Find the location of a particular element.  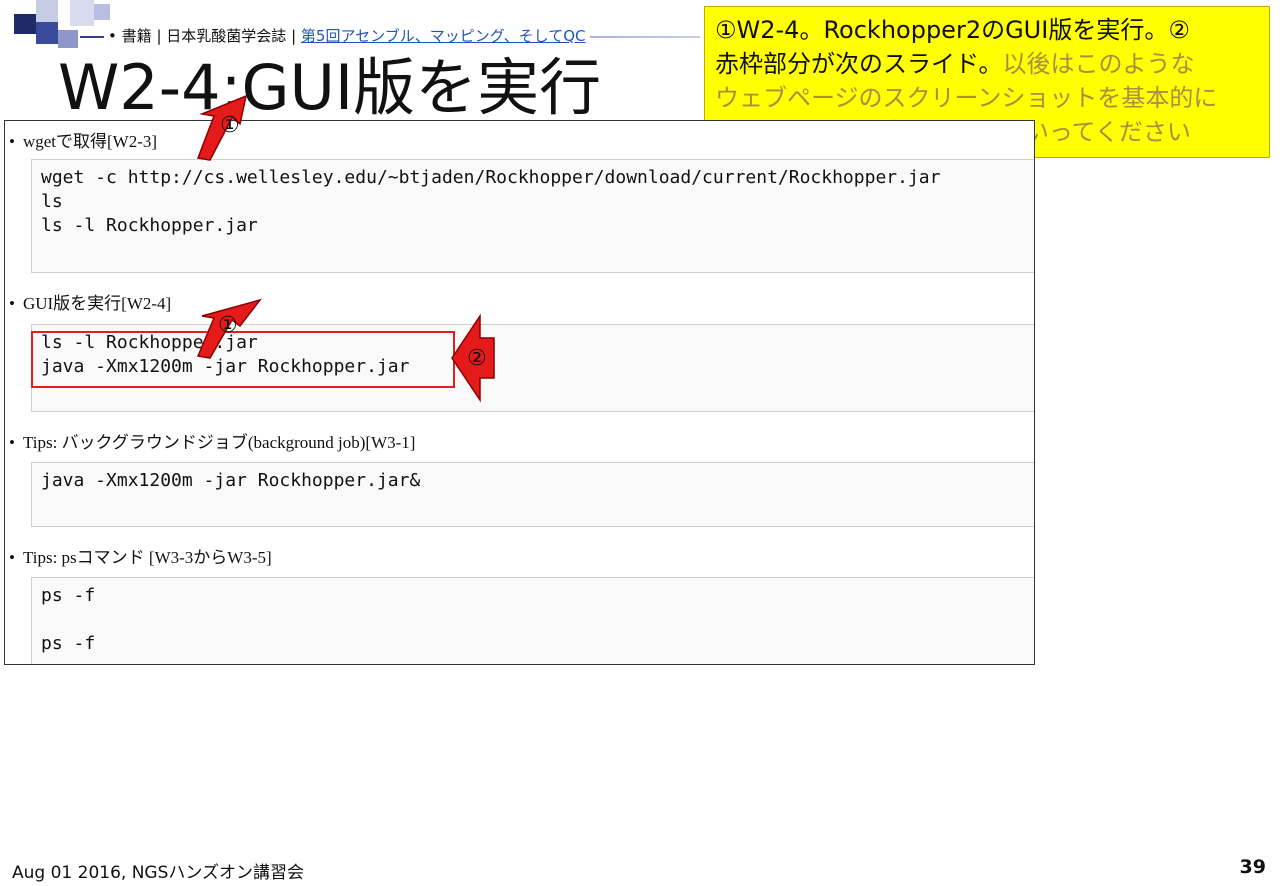

footer-text: Aug 01 2016, NGSハンズオン講習会 is located at coordinates (158, 873).